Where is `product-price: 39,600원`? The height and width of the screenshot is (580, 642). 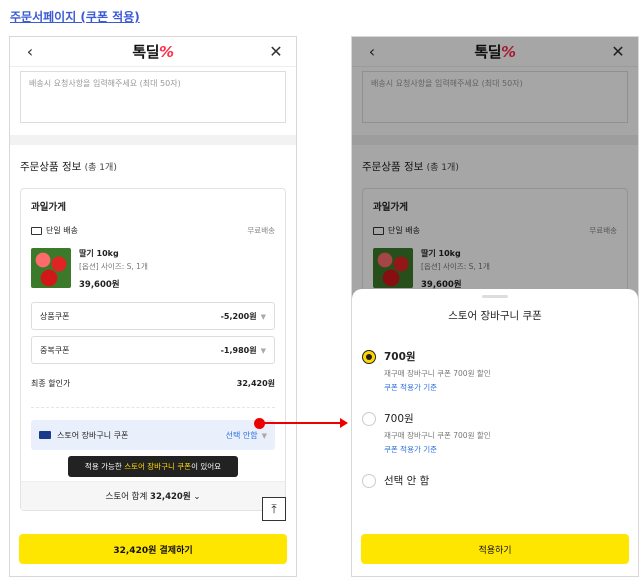 product-price: 39,600원 is located at coordinates (99, 285).